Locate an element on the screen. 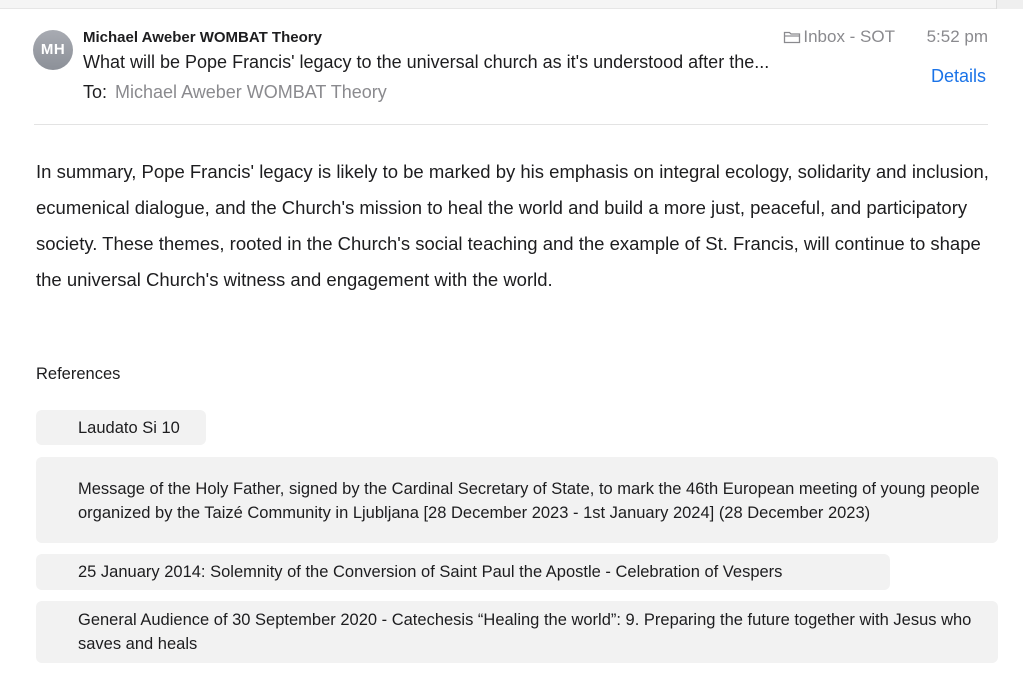 This screenshot has width=1023, height=688. scrollbar is located at coordinates (1009, 4).